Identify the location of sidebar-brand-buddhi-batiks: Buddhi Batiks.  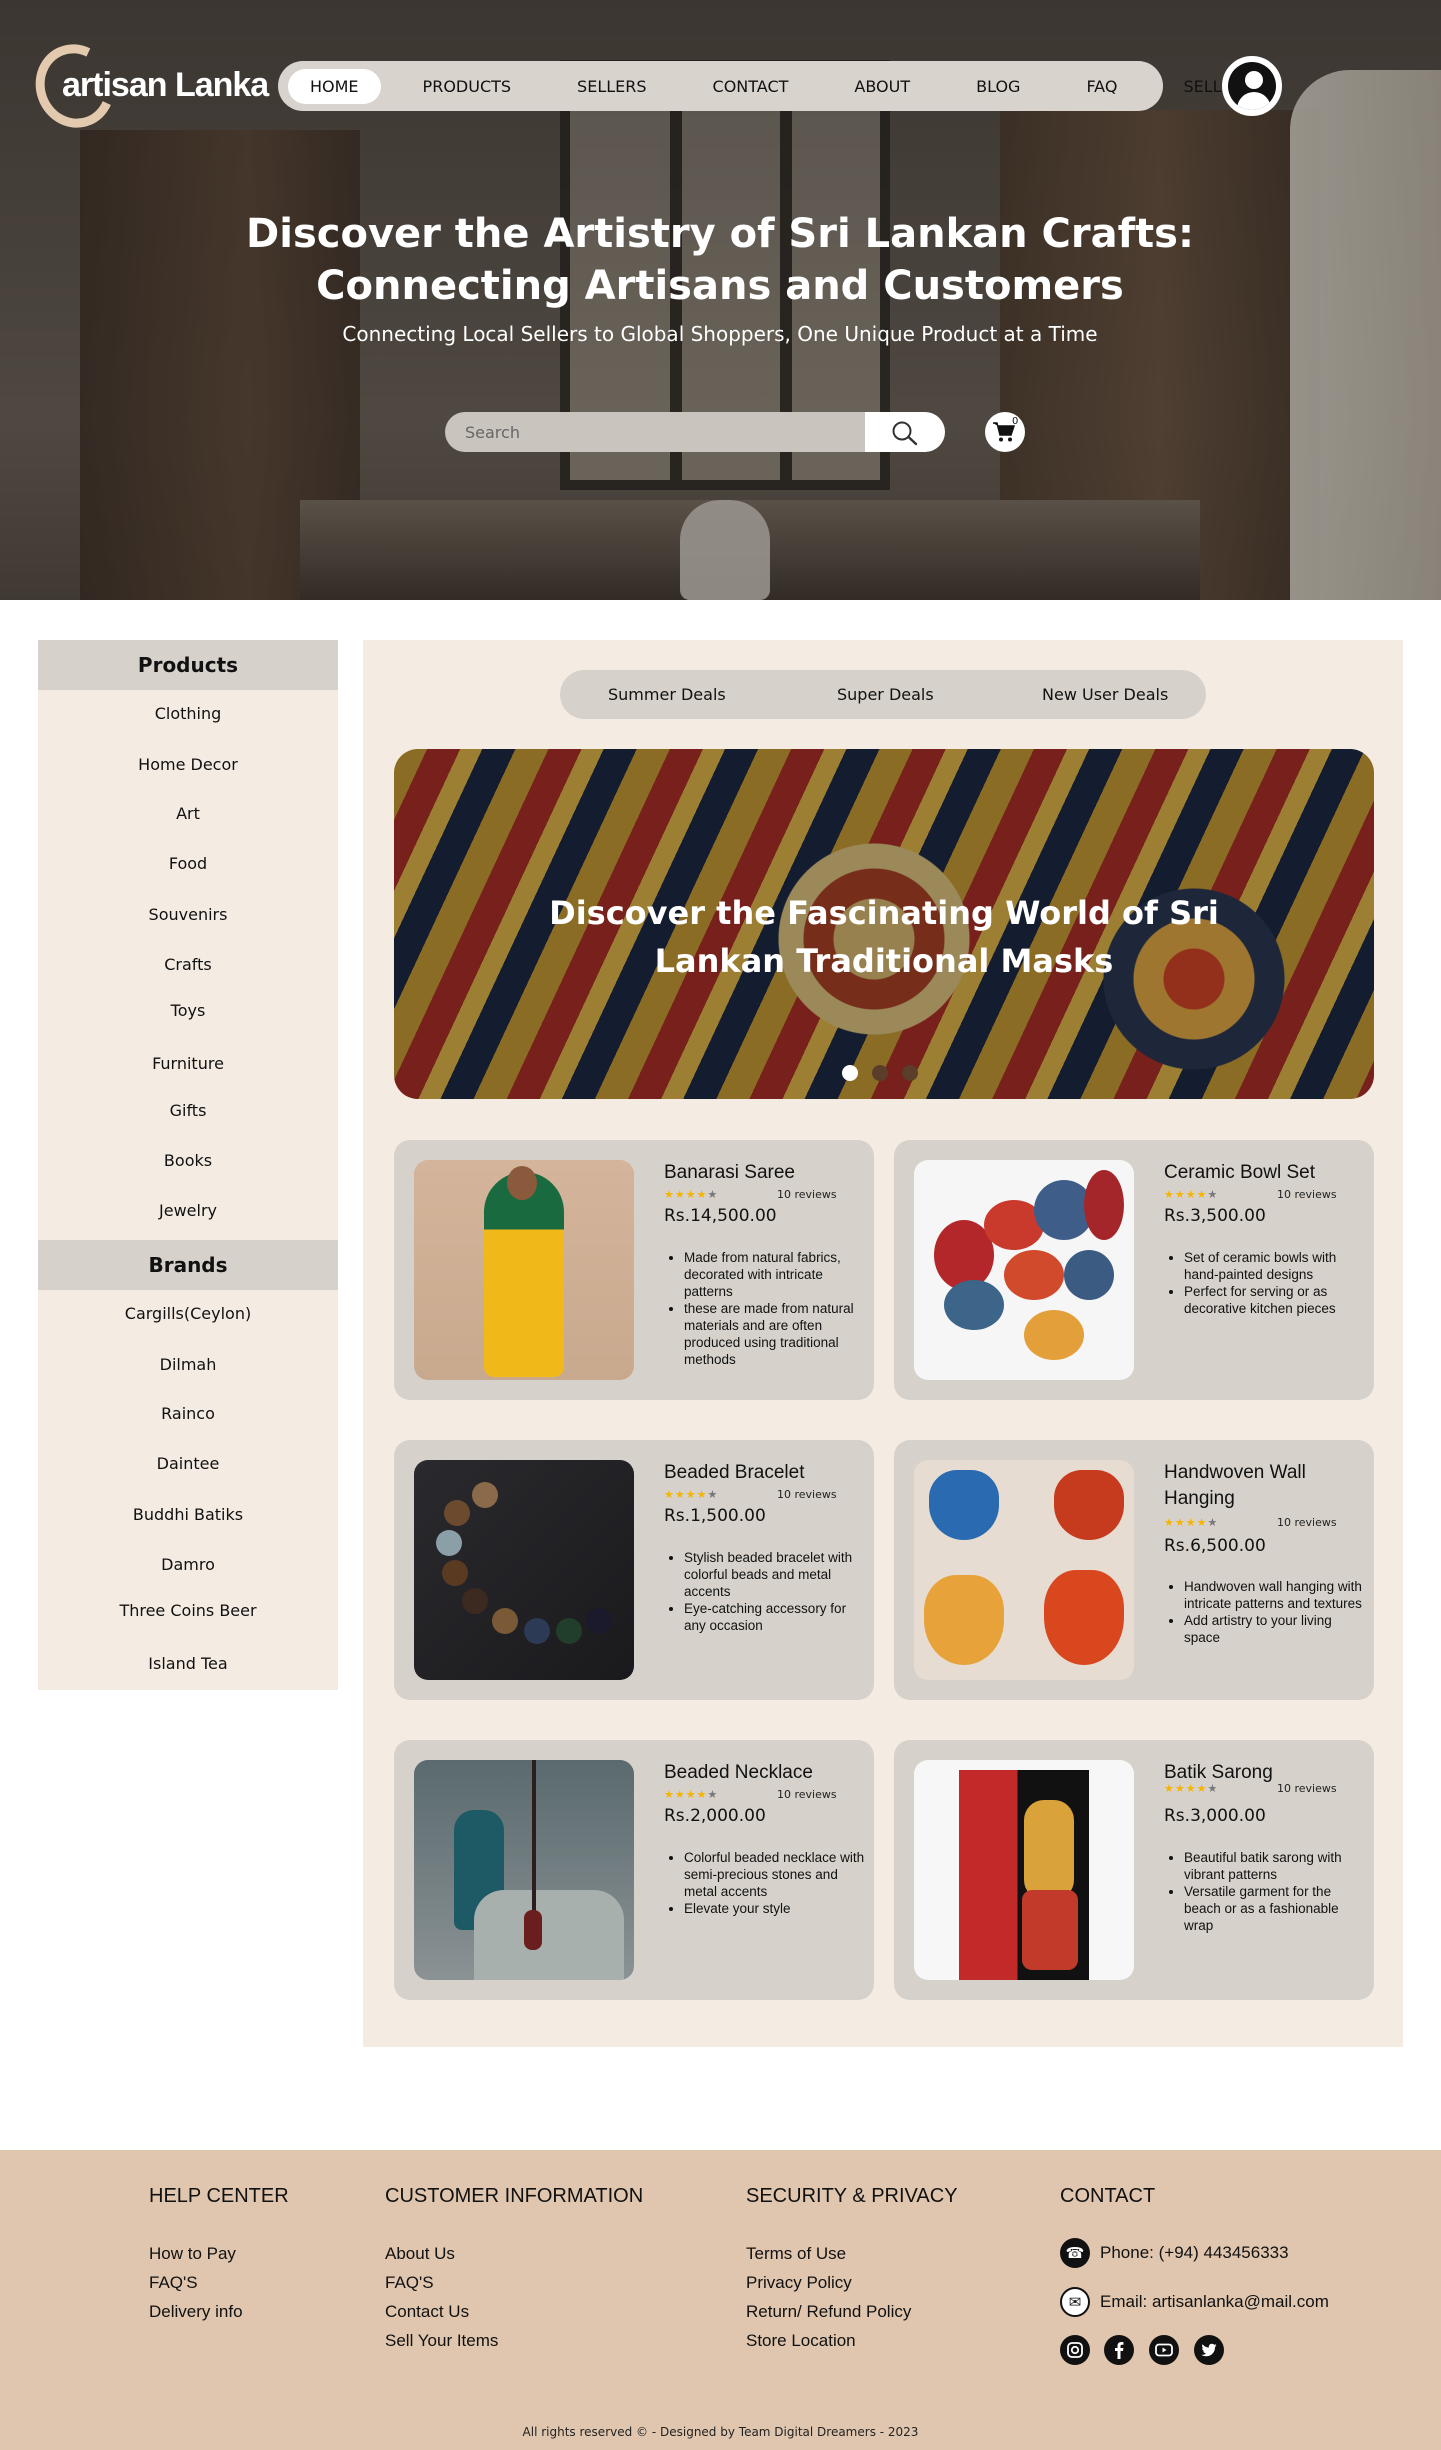
(188, 1514).